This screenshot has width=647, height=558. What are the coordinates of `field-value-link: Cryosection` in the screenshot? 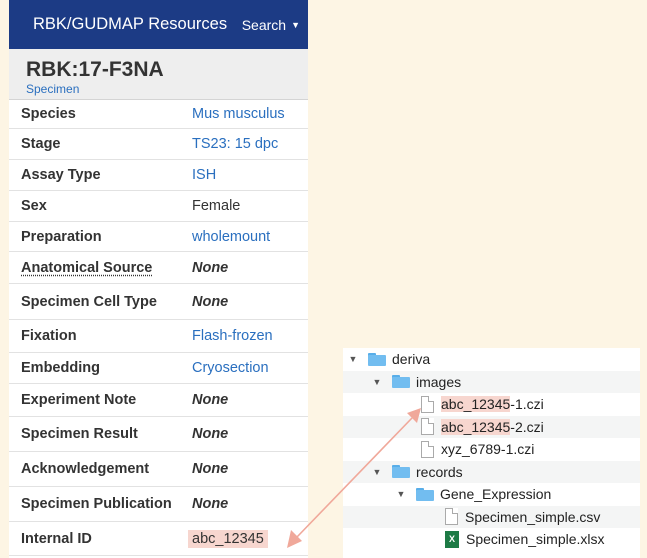 It's located at (230, 368).